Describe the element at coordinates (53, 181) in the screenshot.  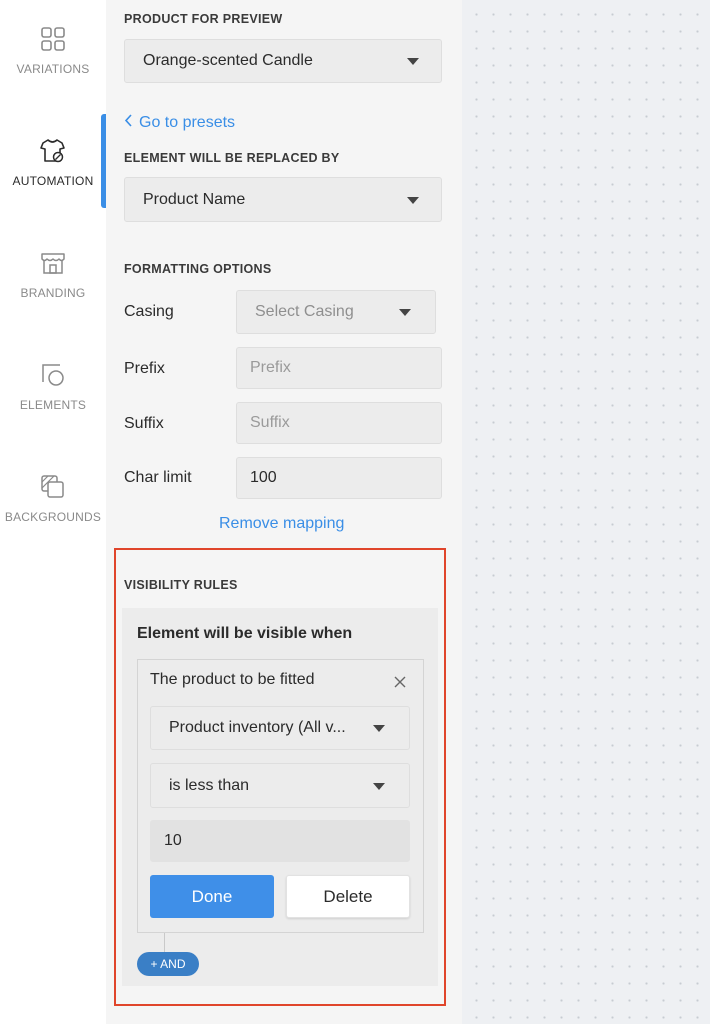
I see `rail-item-label: AUTOMATION` at that location.